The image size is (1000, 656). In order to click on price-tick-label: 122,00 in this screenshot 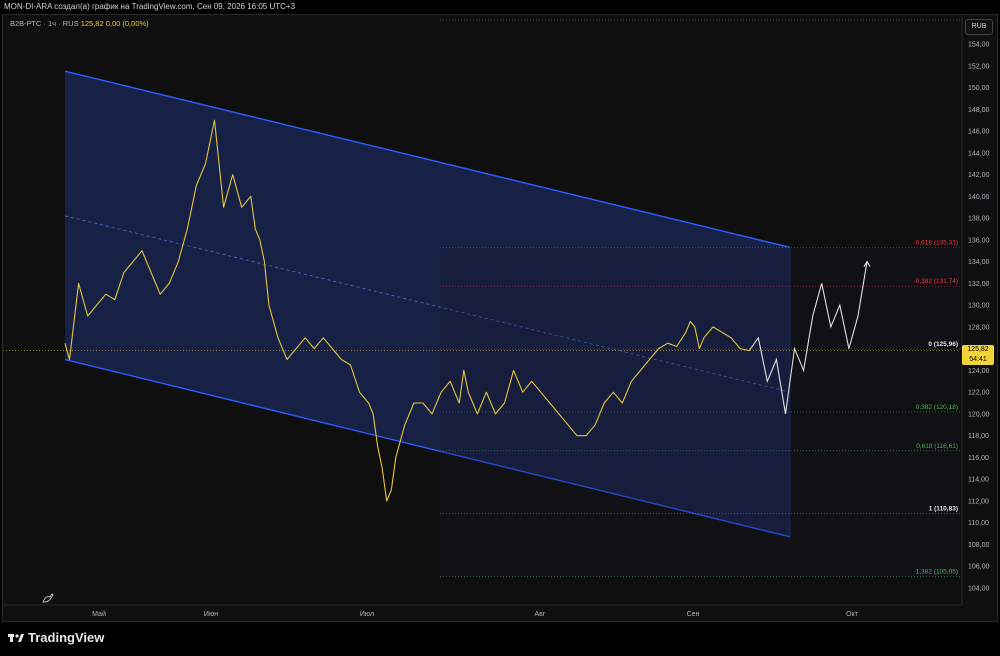, I will do `click(979, 393)`.